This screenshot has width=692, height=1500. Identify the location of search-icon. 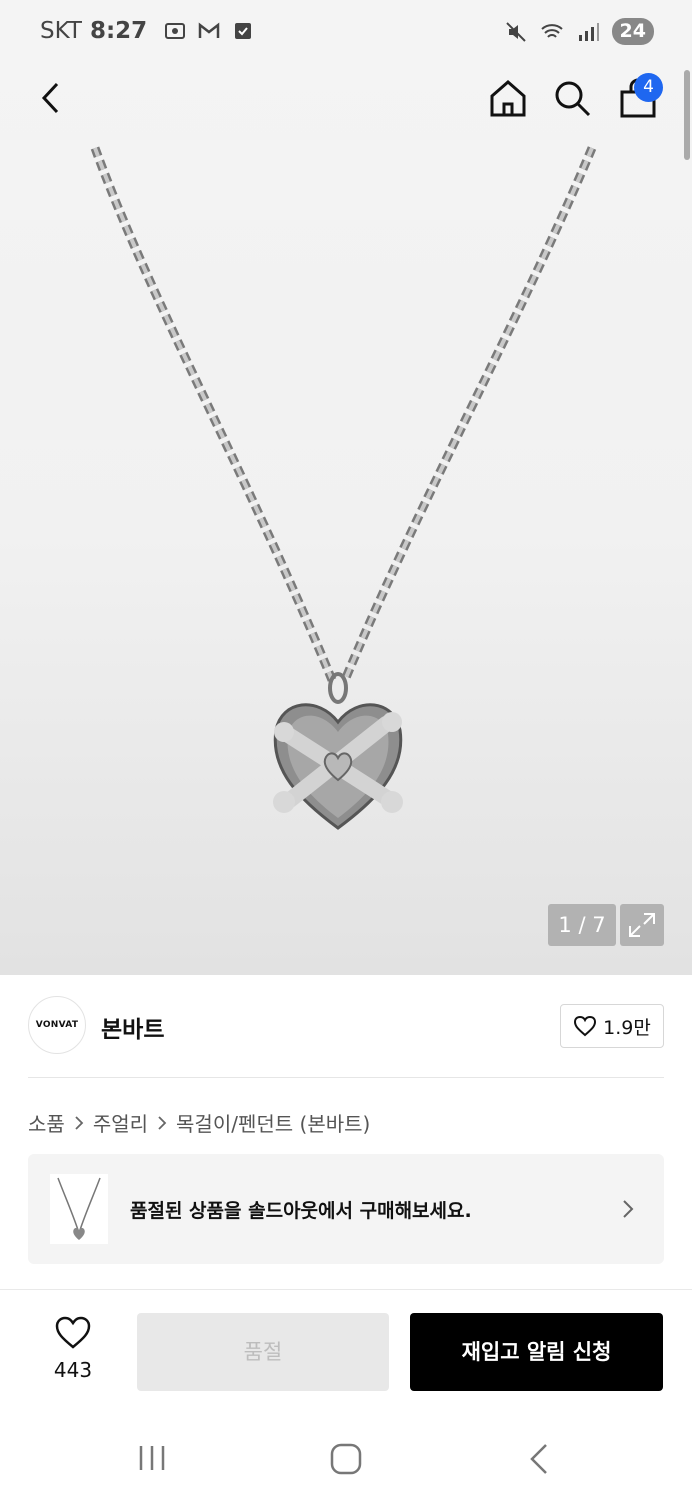
(572, 98).